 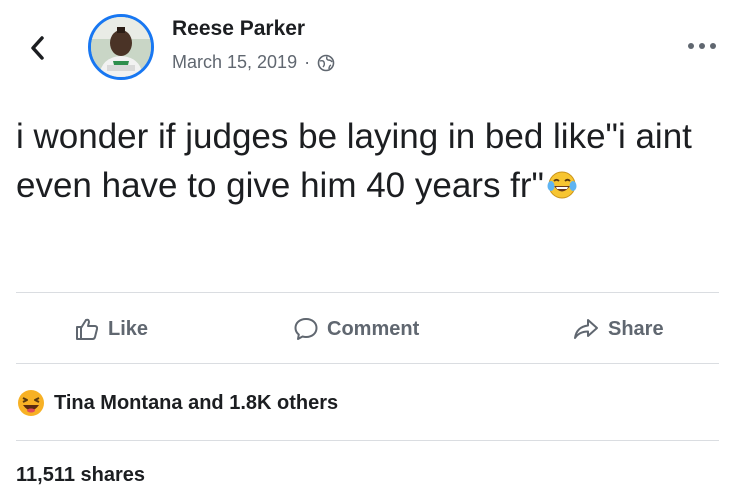 I want to click on back-button, so click(x=37, y=48).